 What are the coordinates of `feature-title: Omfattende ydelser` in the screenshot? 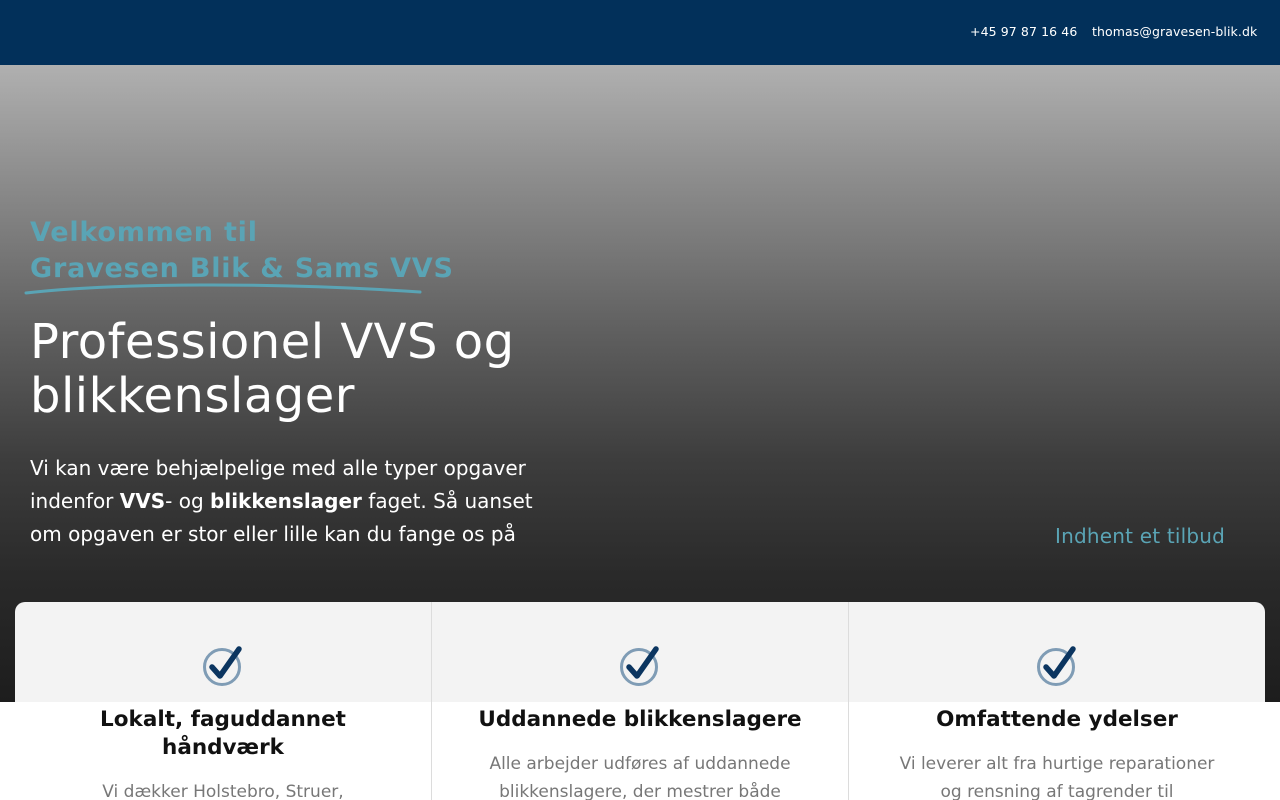 It's located at (1057, 719).